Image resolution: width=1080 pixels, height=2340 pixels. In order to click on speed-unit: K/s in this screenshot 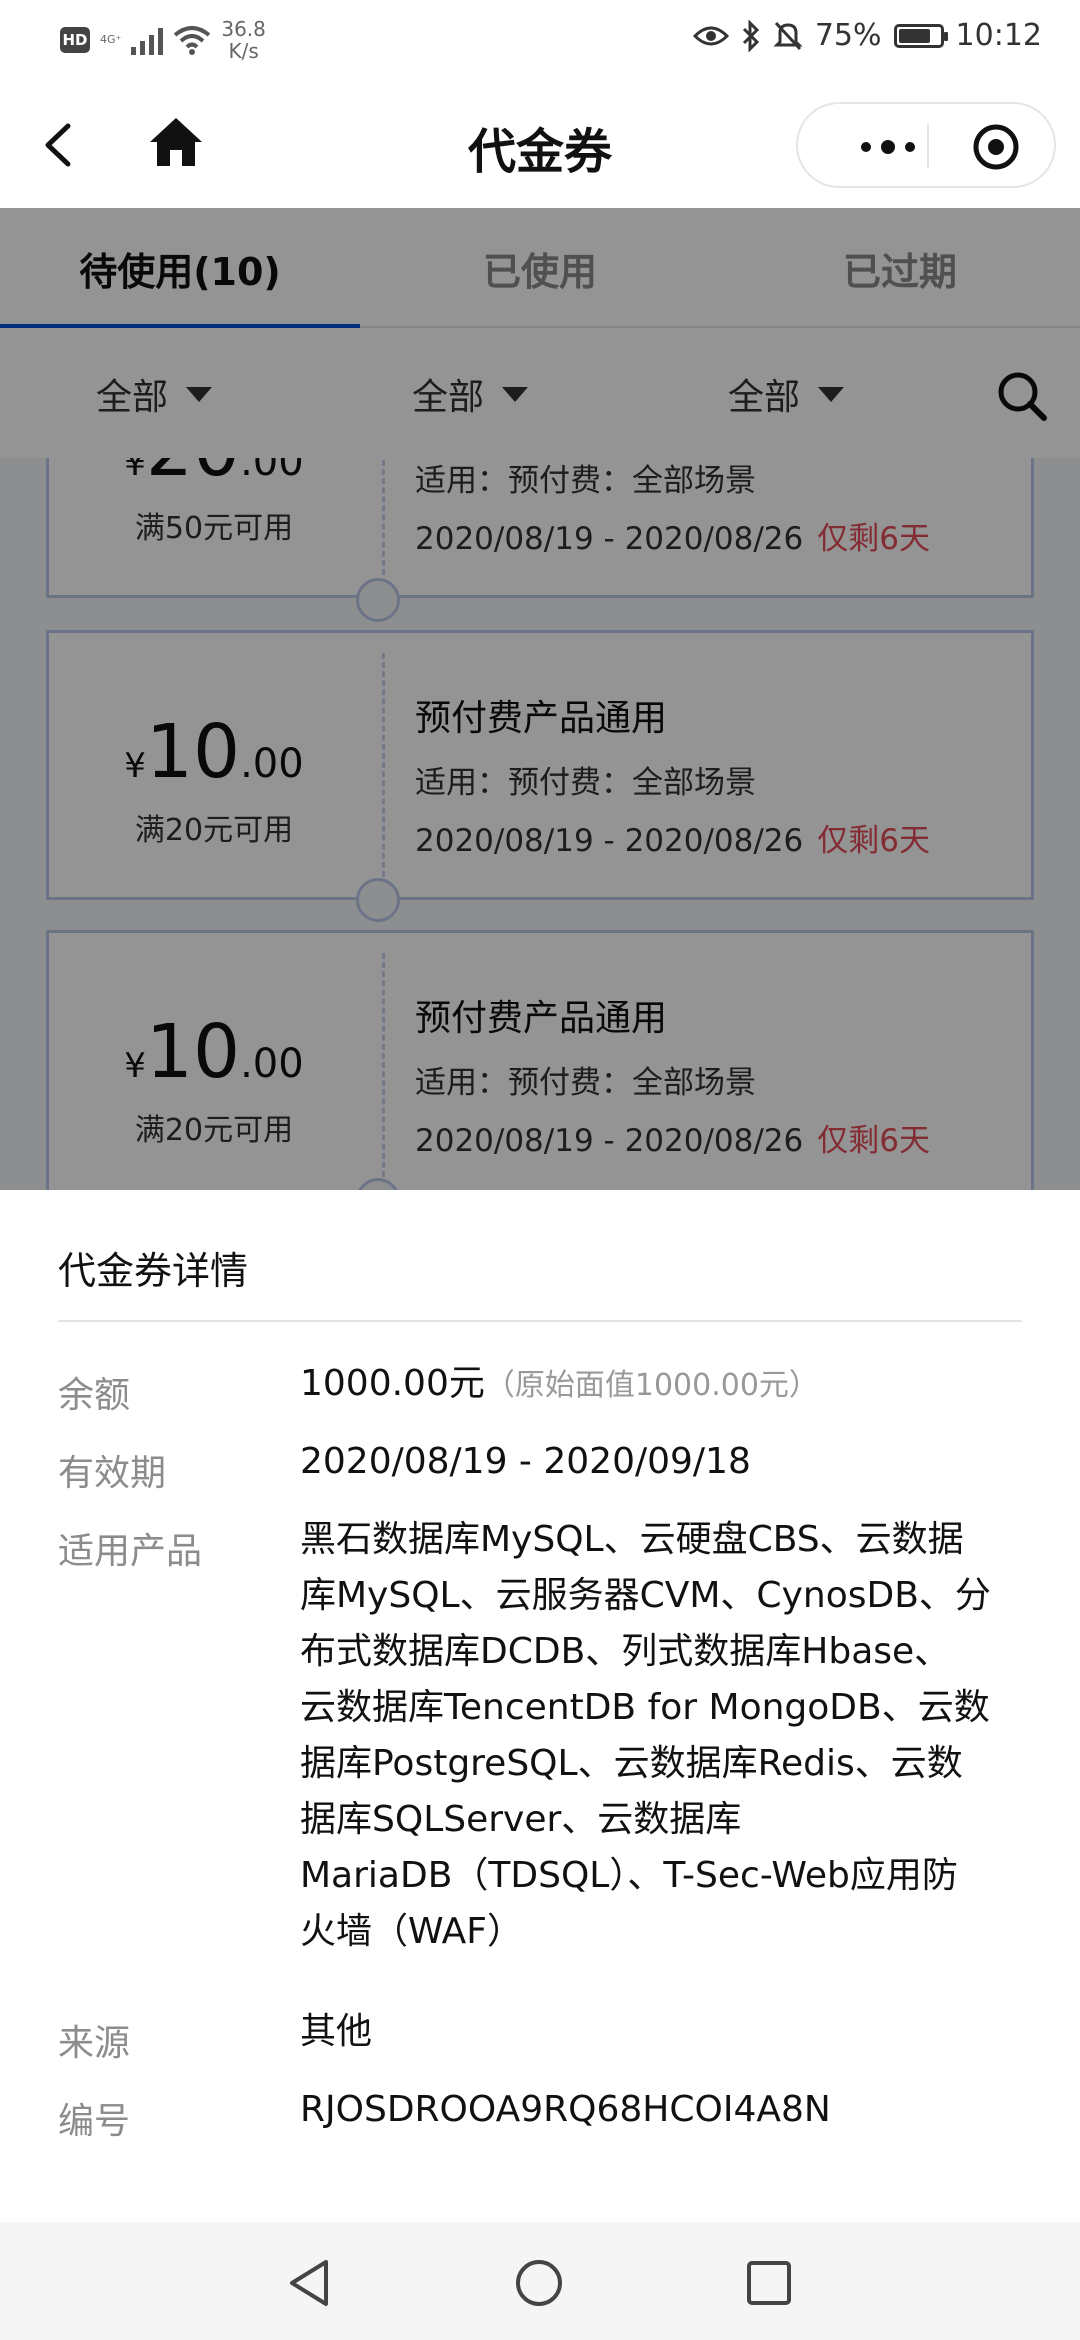, I will do `click(243, 51)`.